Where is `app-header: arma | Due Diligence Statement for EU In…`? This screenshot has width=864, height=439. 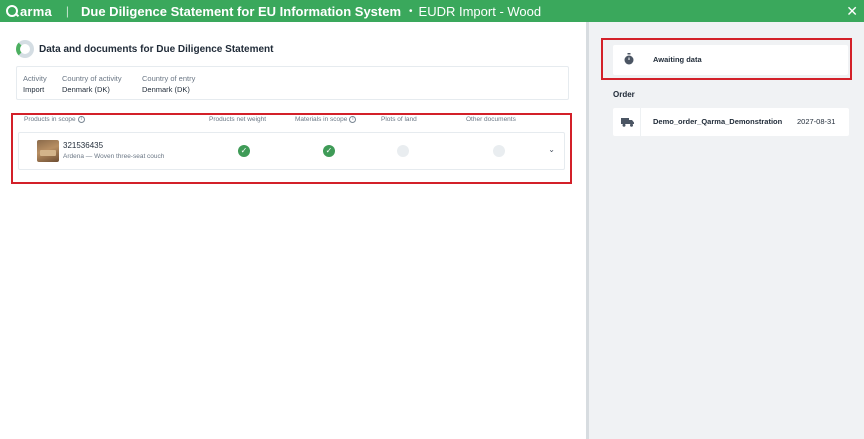
app-header: arma | Due Diligence Statement for EU In… is located at coordinates (432, 11).